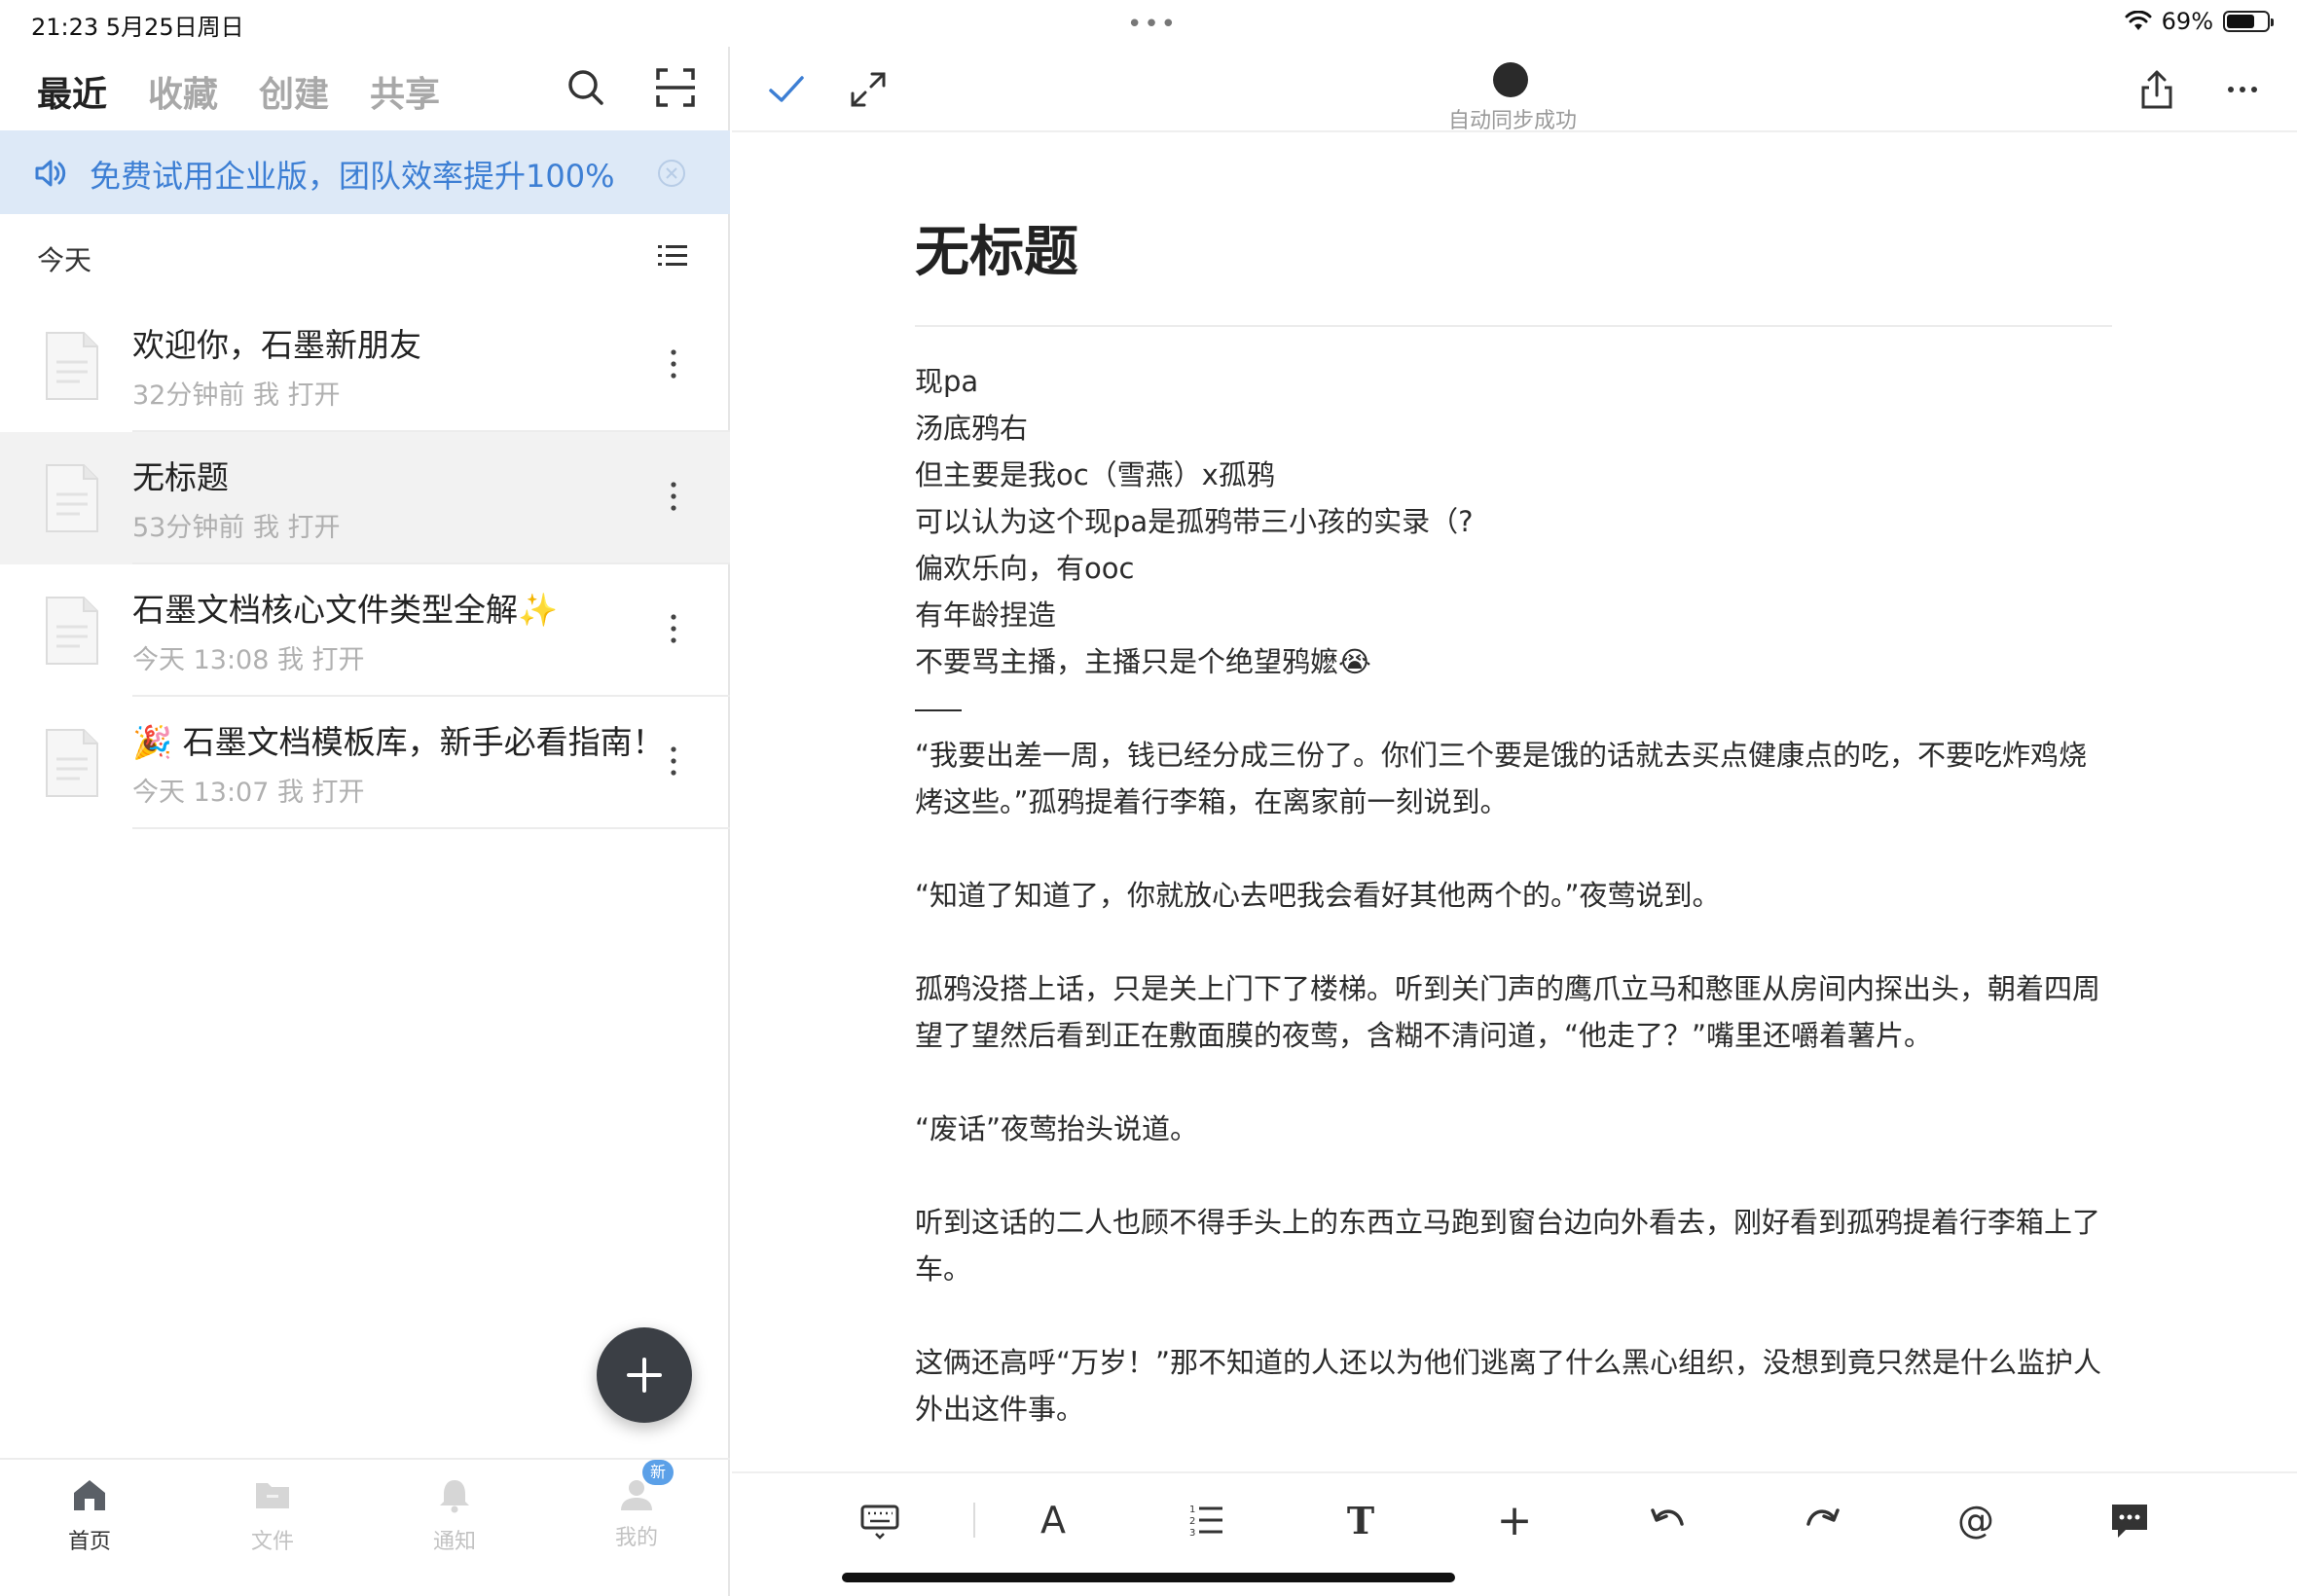 This screenshot has width=2297, height=1596. What do you see at coordinates (89, 1542) in the screenshot?
I see `nav-home-label: 首页` at bounding box center [89, 1542].